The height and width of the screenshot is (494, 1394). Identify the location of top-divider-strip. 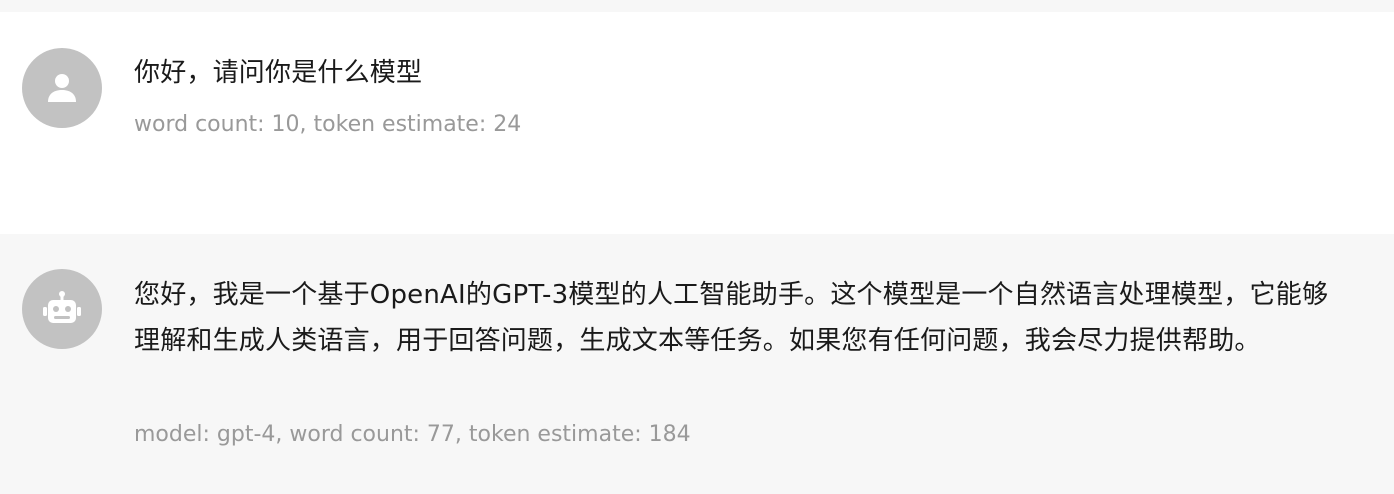
(697, 6).